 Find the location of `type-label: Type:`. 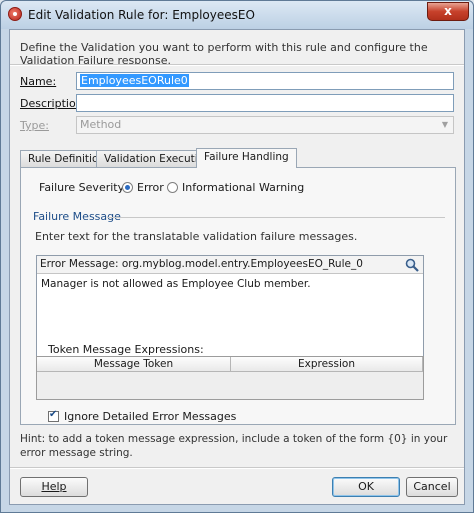

type-label: Type: is located at coordinates (34, 125).